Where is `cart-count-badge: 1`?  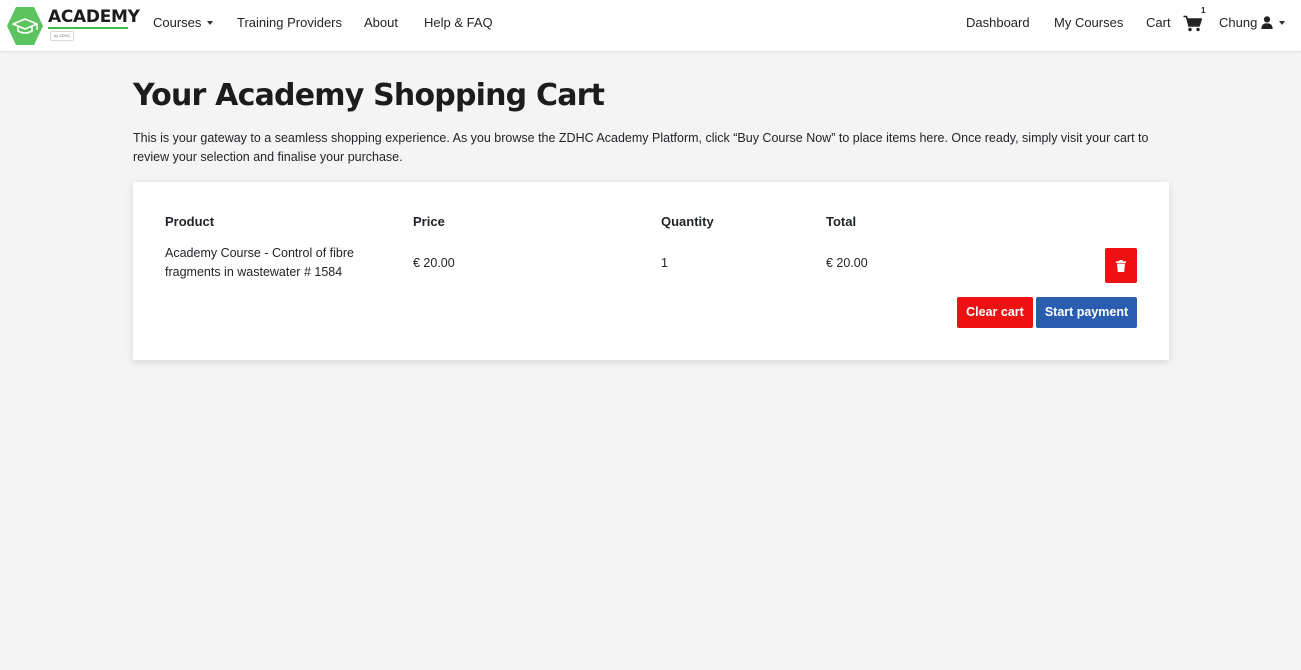 cart-count-badge: 1 is located at coordinates (1203, 10).